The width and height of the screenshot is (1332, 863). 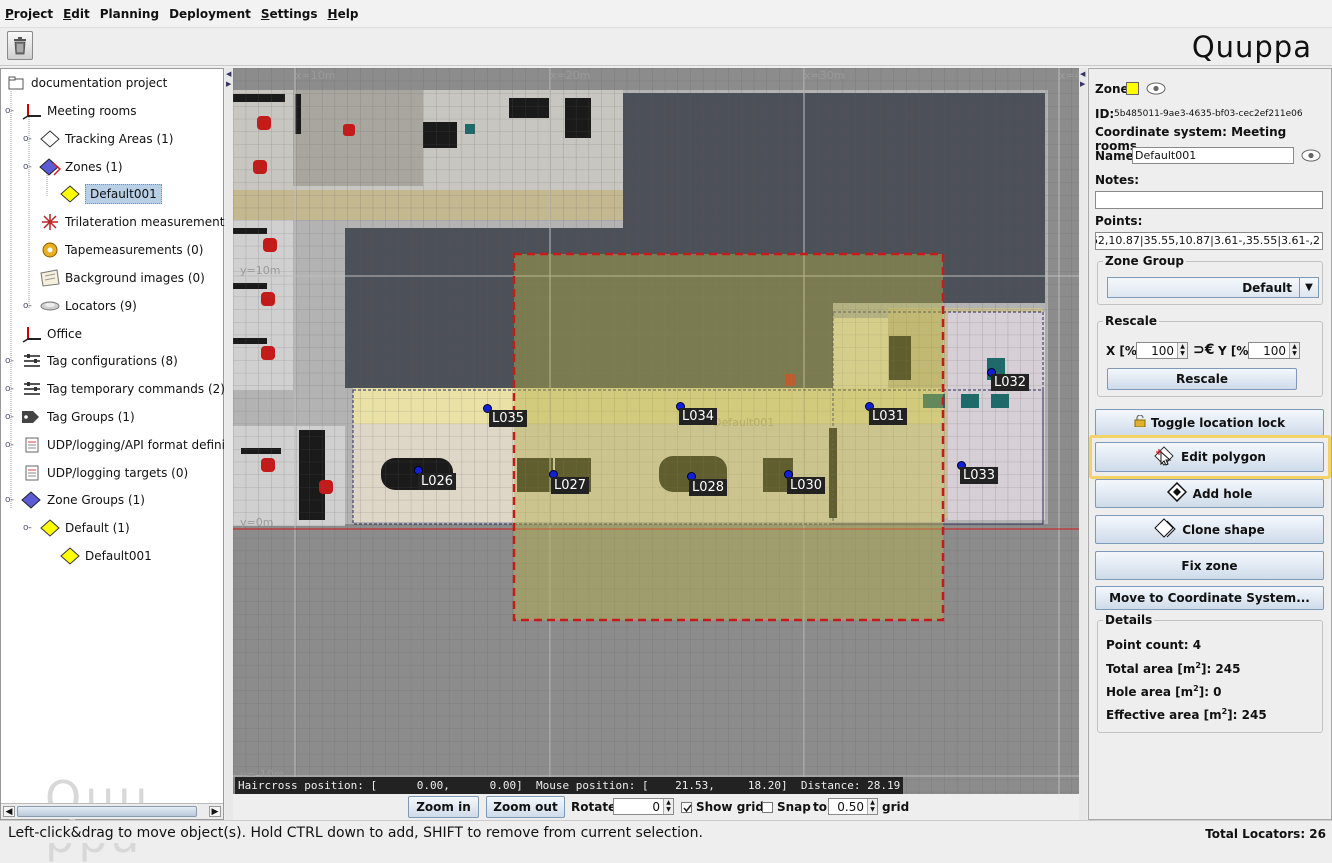 I want to click on locator-label-L035: L035, so click(x=508, y=418).